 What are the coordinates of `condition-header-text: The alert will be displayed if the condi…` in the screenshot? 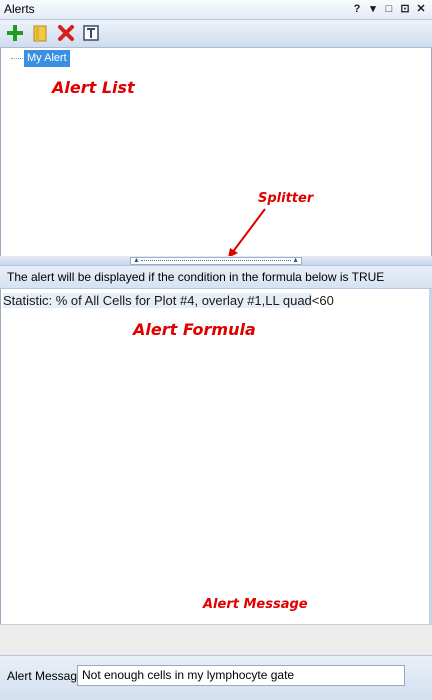 It's located at (196, 277).